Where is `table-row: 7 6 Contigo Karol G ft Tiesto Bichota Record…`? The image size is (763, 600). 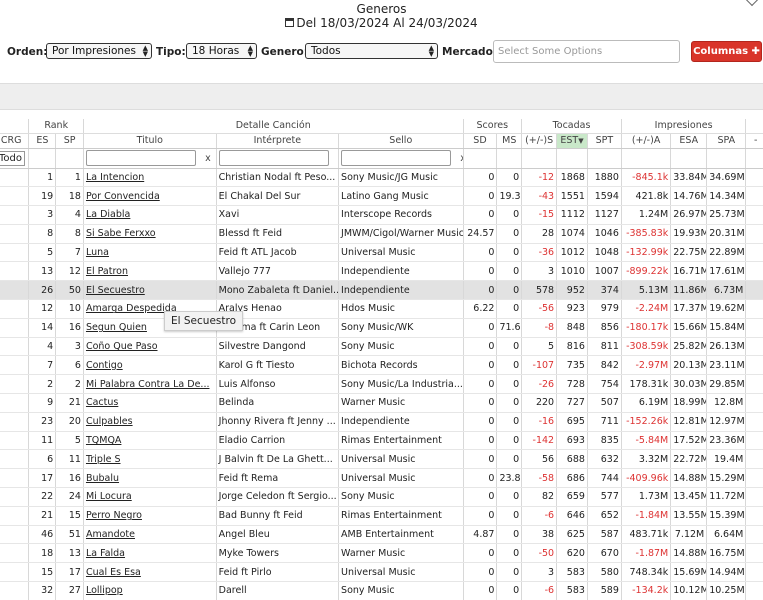
table-row: 7 6 Contigo Karol G ft Tiesto Bichota Record… is located at coordinates (381, 365).